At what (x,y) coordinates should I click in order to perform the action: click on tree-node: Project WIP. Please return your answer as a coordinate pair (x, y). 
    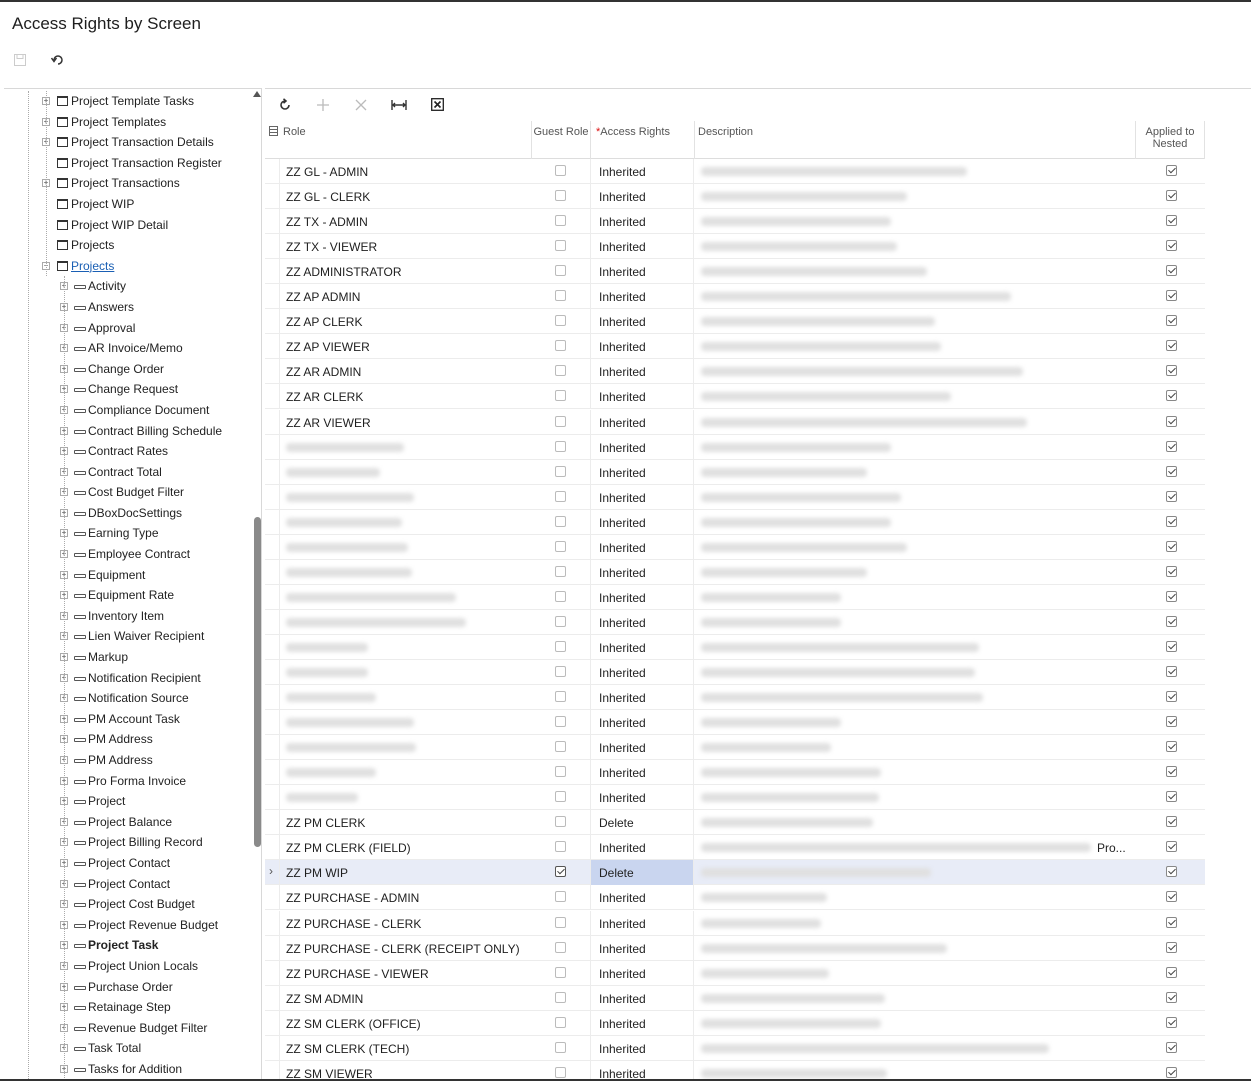
    Looking at the image, I should click on (126, 204).